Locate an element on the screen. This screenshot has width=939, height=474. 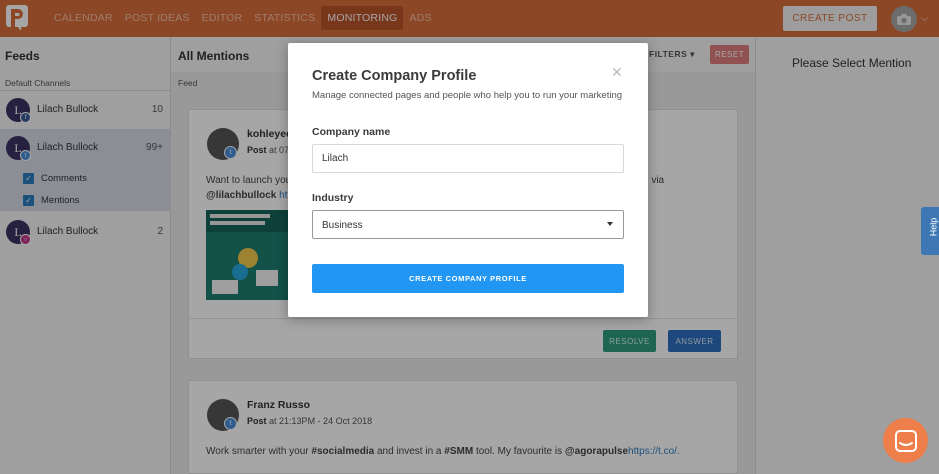
close-icon: ✕ is located at coordinates (617, 72).